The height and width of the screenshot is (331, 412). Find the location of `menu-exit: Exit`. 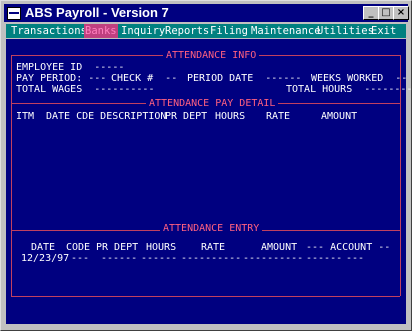

menu-exit: Exit is located at coordinates (383, 31).